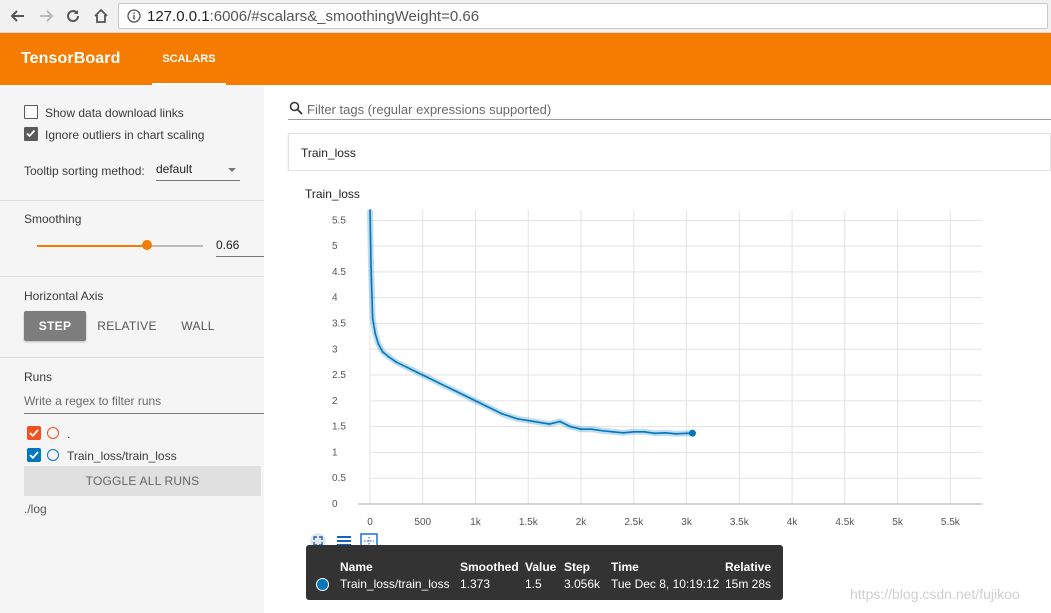  Describe the element at coordinates (178, 16) in the screenshot. I see `url-host: 127.0.0.1` at that location.